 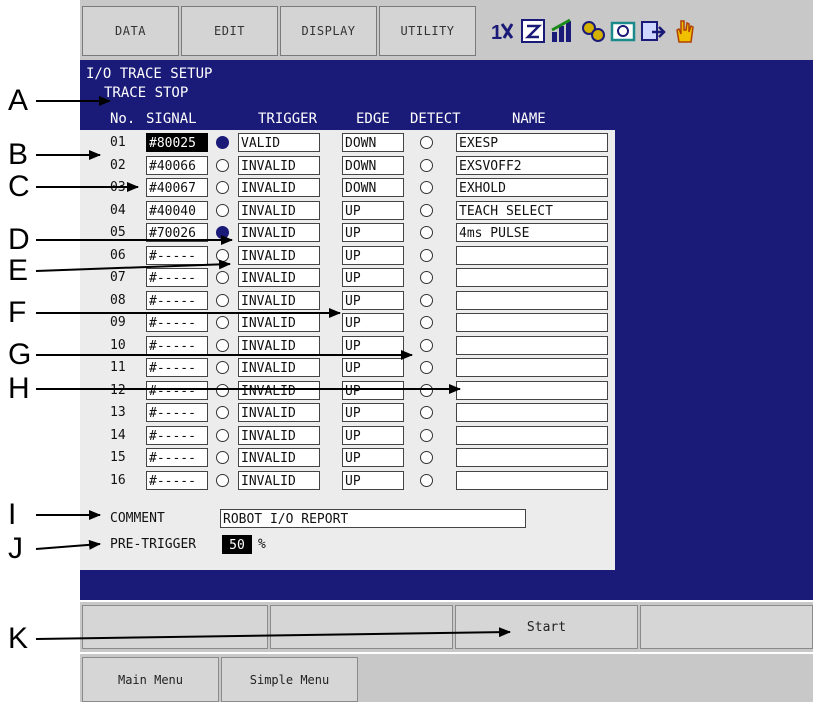 What do you see at coordinates (273, 633) in the screenshot?
I see `arrow-k` at bounding box center [273, 633].